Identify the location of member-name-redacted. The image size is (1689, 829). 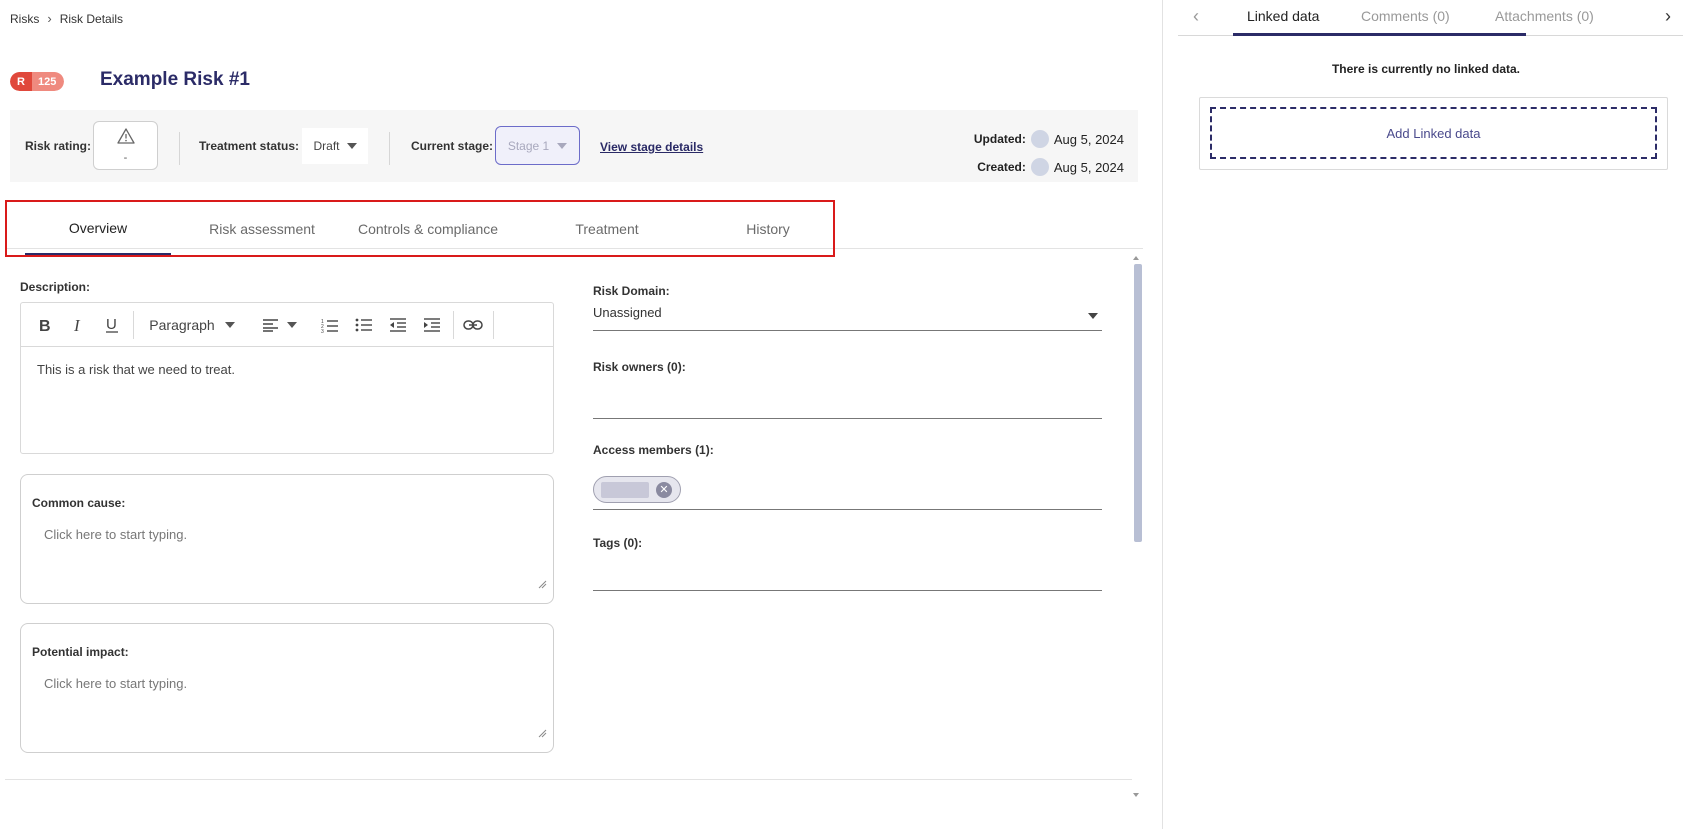
(625, 490).